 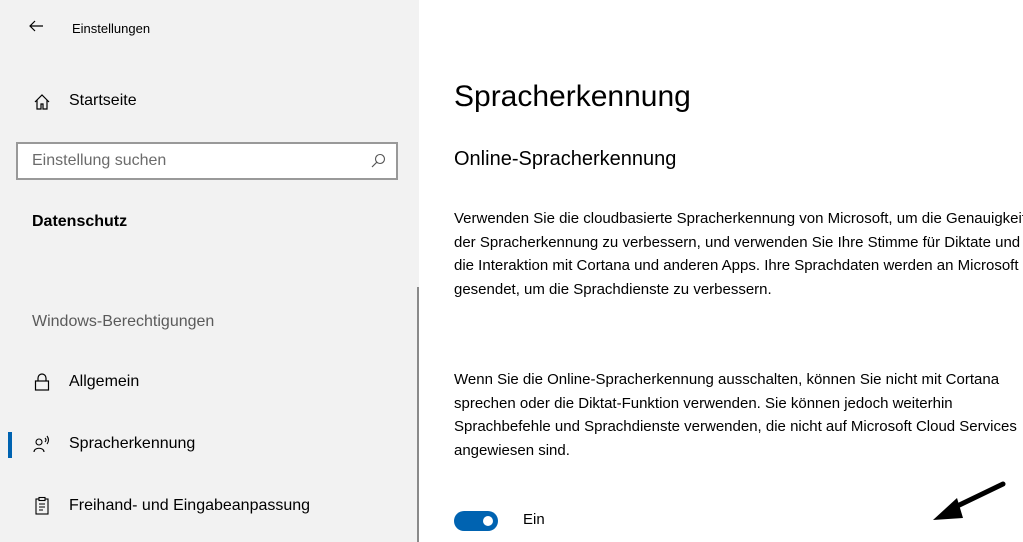 I want to click on search-box, so click(x=207, y=161).